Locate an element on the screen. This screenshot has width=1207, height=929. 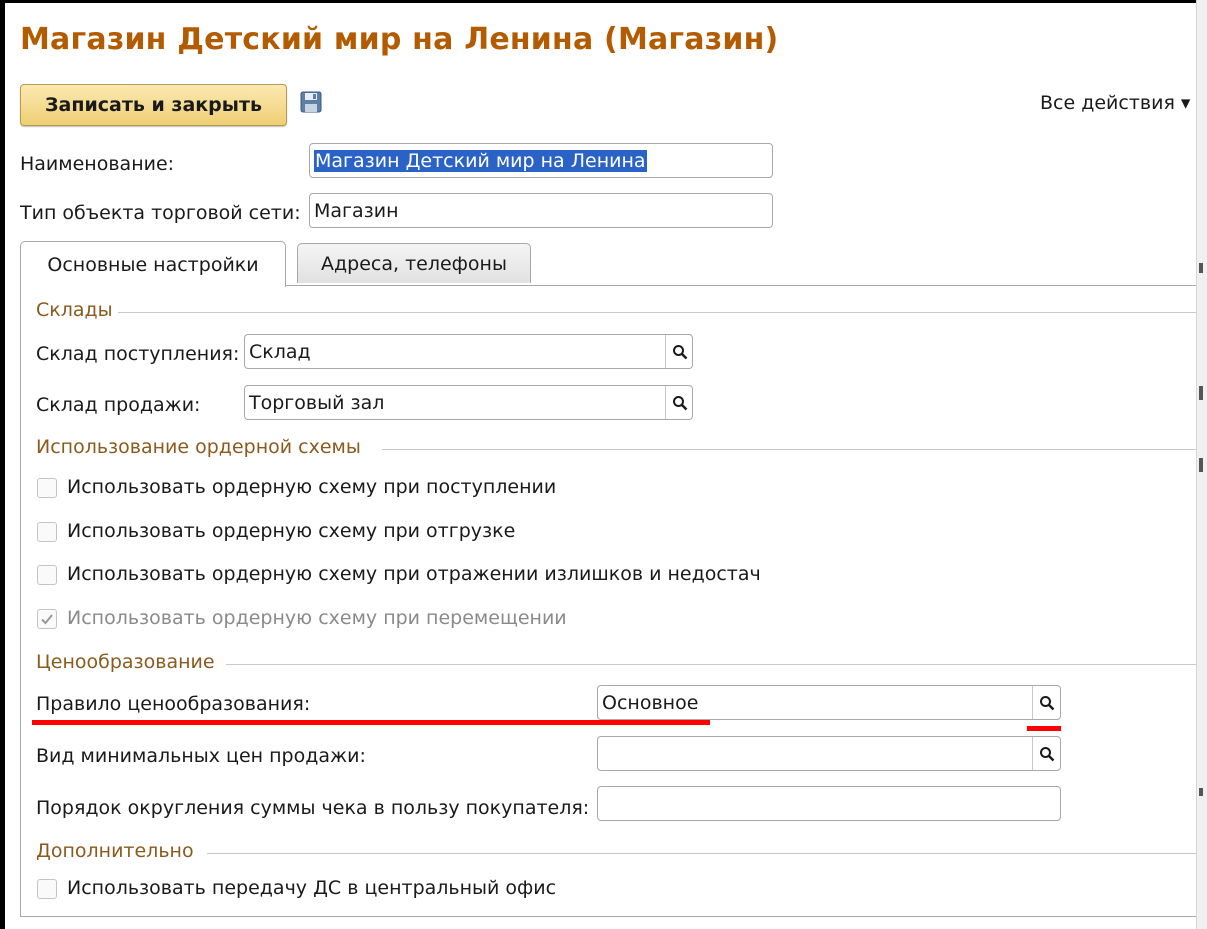
tab-main-settings: Основные настройки is located at coordinates (153, 264).